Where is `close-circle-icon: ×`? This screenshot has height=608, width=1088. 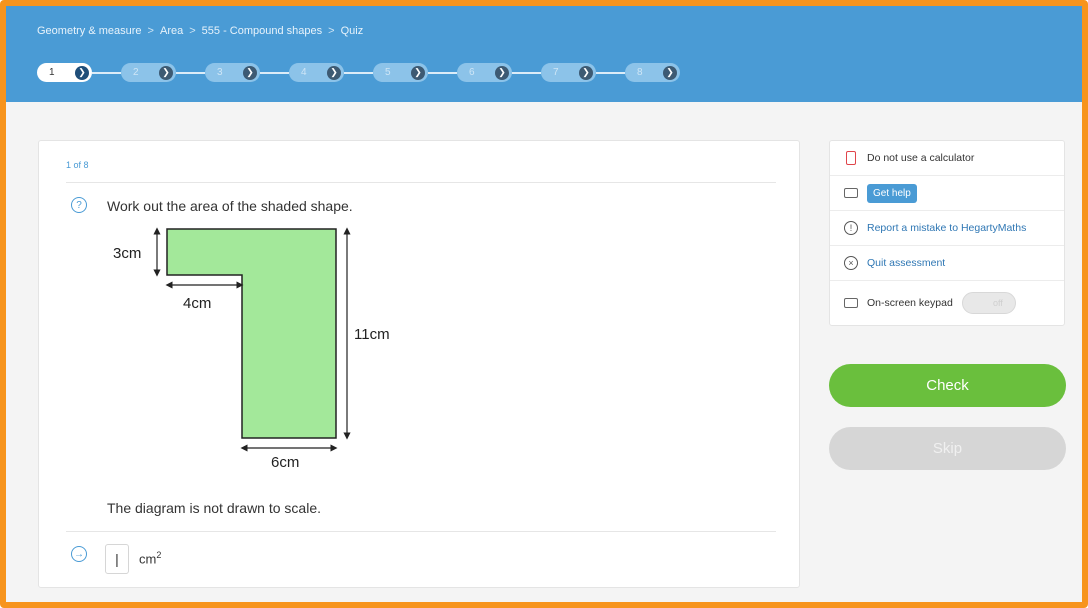 close-circle-icon: × is located at coordinates (851, 263).